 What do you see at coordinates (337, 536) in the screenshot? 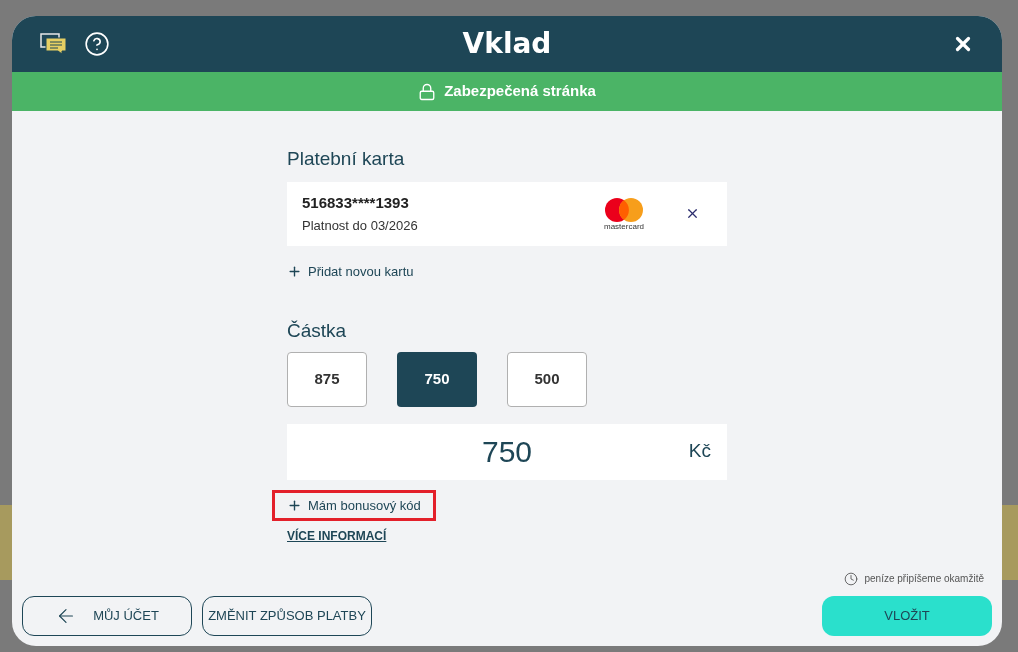
I see `more-info-link: VÍCE INFORMACÍ` at bounding box center [337, 536].